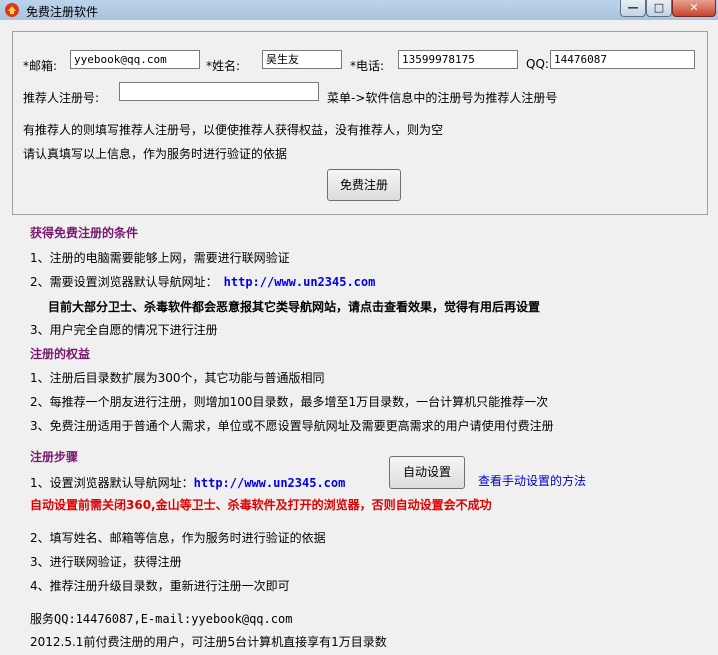 This screenshot has height=655, width=718. What do you see at coordinates (178, 538) in the screenshot?
I see `step-item-2: 2、填写姓名、邮箱等信息，作为服务时进行验证的依据` at bounding box center [178, 538].